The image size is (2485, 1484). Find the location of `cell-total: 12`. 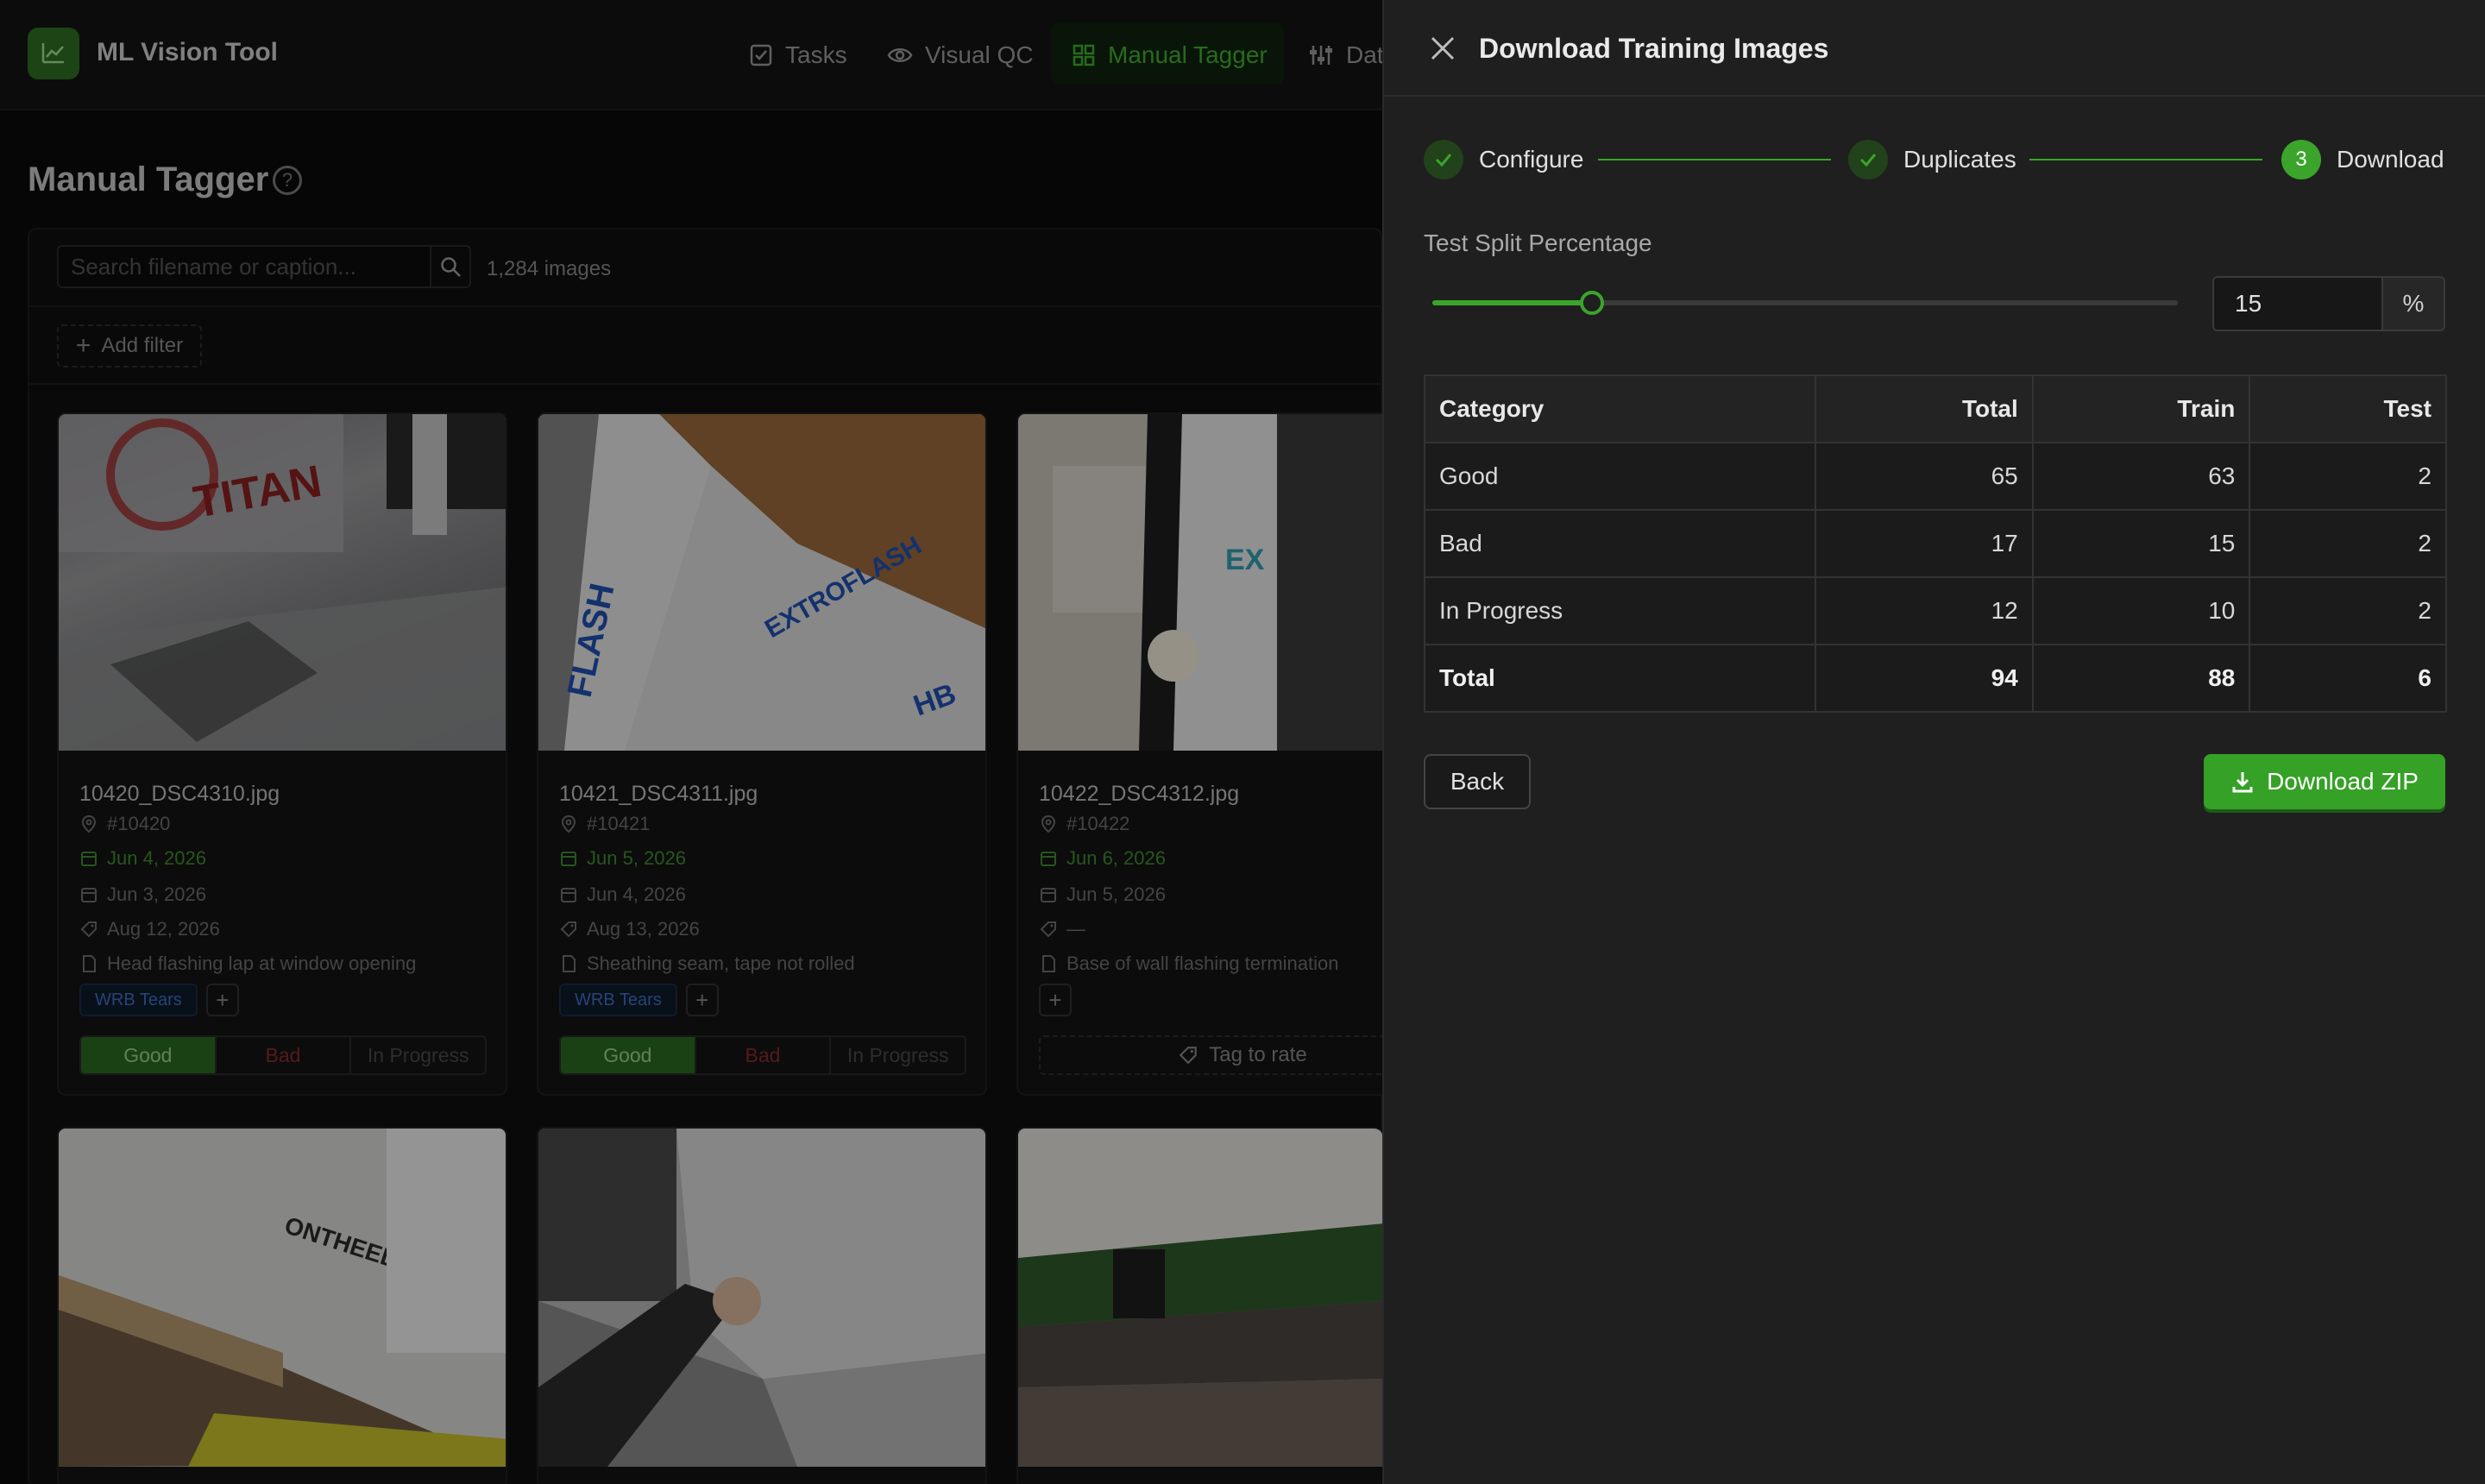

cell-total: 12 is located at coordinates (1925, 610).